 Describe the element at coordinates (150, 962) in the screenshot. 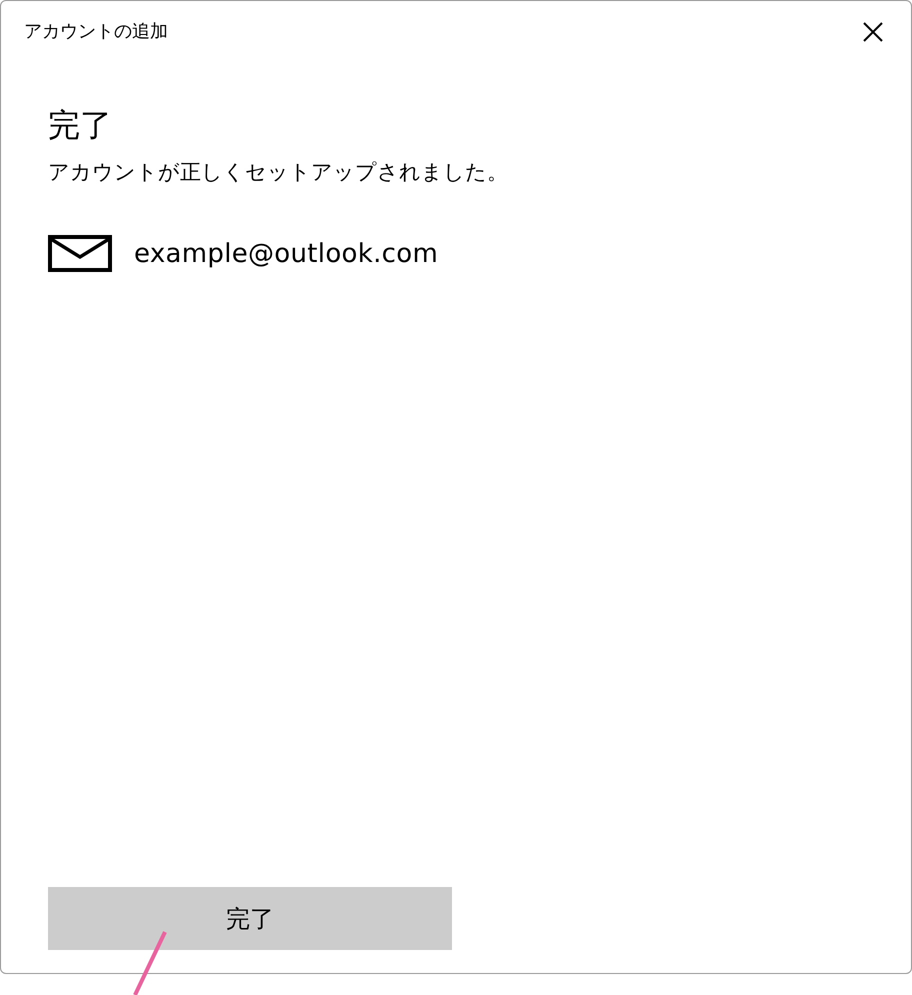

I see `annotation-line` at that location.